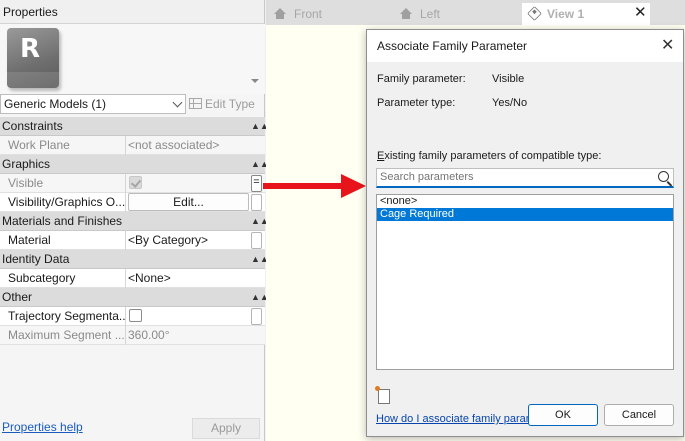  Describe the element at coordinates (525, 201) in the screenshot. I see `list-item-none: <none>` at that location.